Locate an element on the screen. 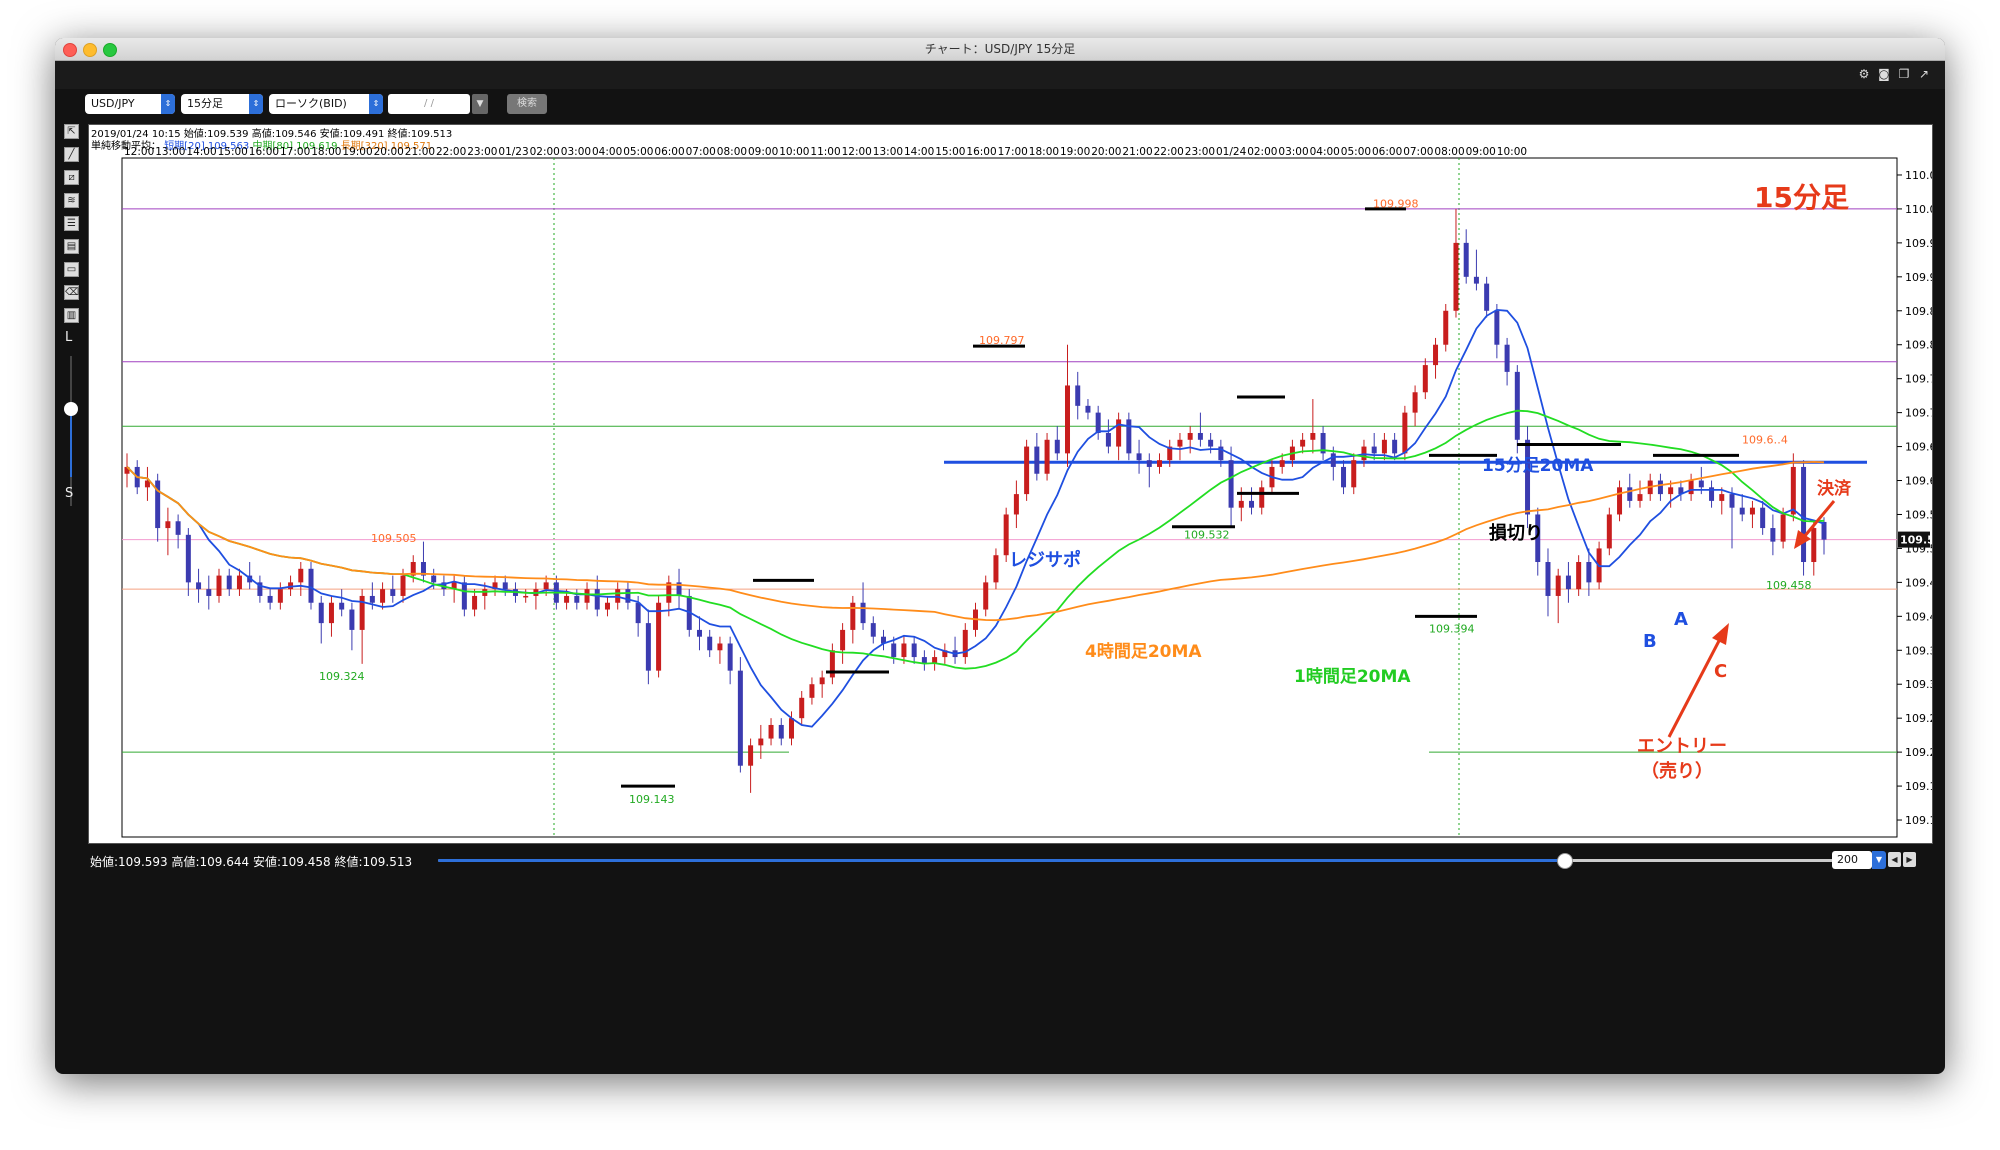  delete-tool-icon: ▥ is located at coordinates (71, 315).